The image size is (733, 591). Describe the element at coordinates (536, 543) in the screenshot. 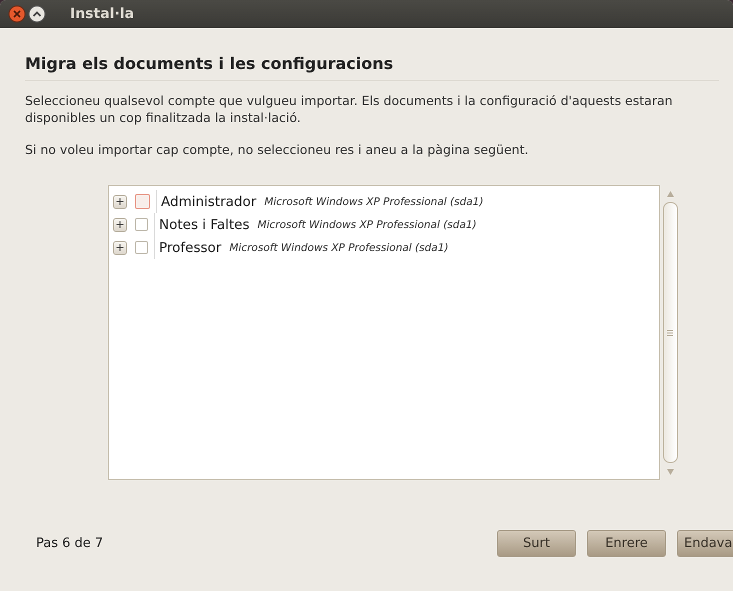

I see `nav-button: Surt` at that location.